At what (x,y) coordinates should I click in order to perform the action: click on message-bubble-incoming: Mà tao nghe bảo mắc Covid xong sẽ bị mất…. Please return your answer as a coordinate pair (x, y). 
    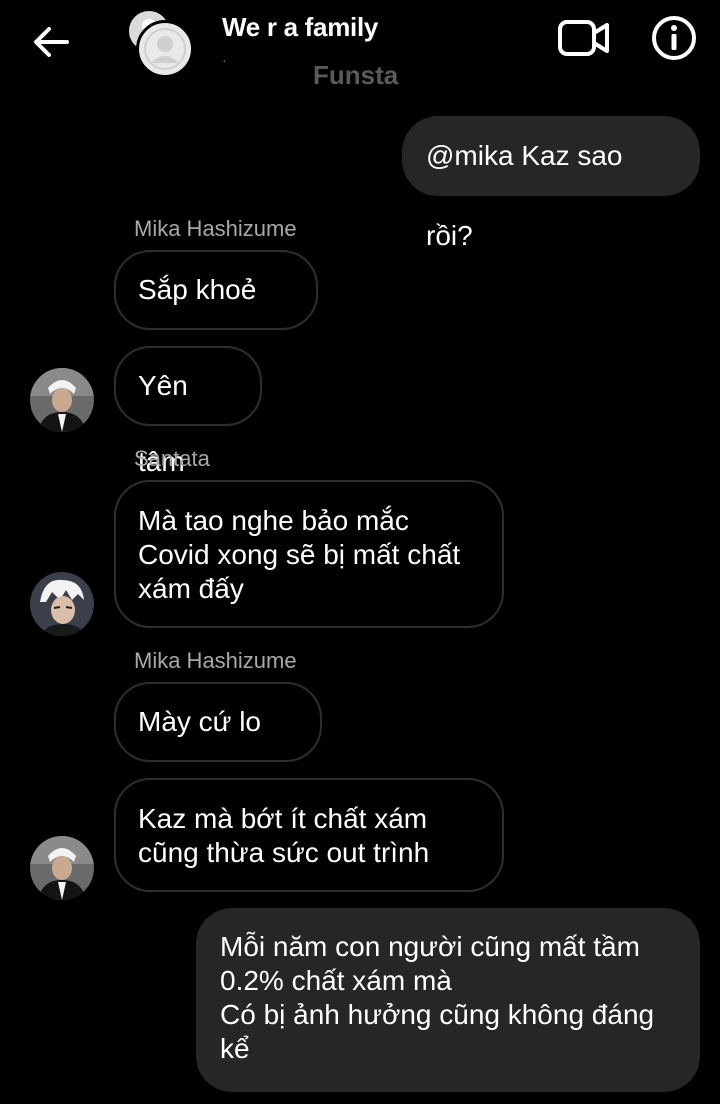
    Looking at the image, I should click on (309, 554).